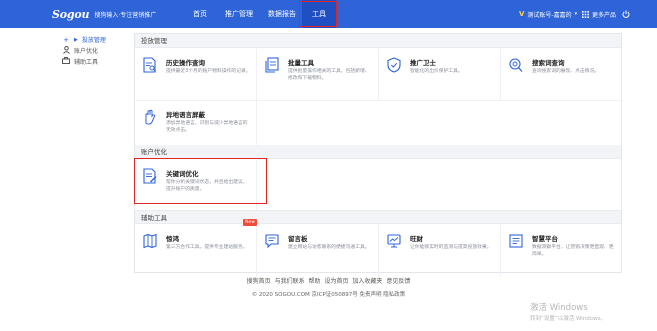 This screenshot has height=331, width=657. I want to click on sidebar-item-delivery-management: + ▶ 投放管理, so click(97, 39).